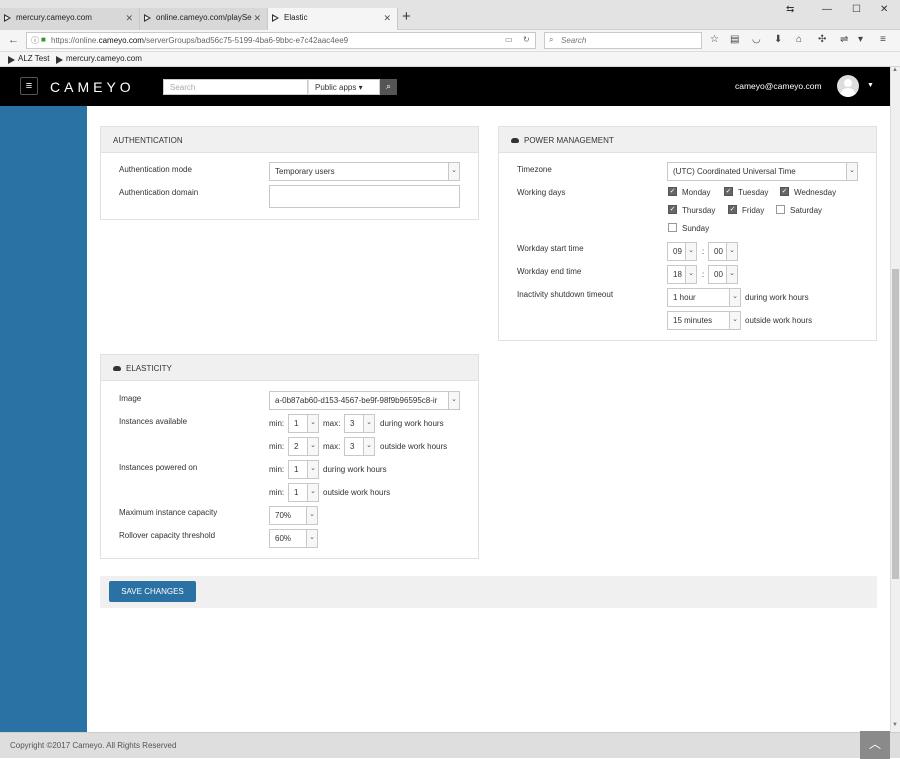 This screenshot has width=900, height=759. I want to click on checkbox-thursday: ✓, so click(672, 209).